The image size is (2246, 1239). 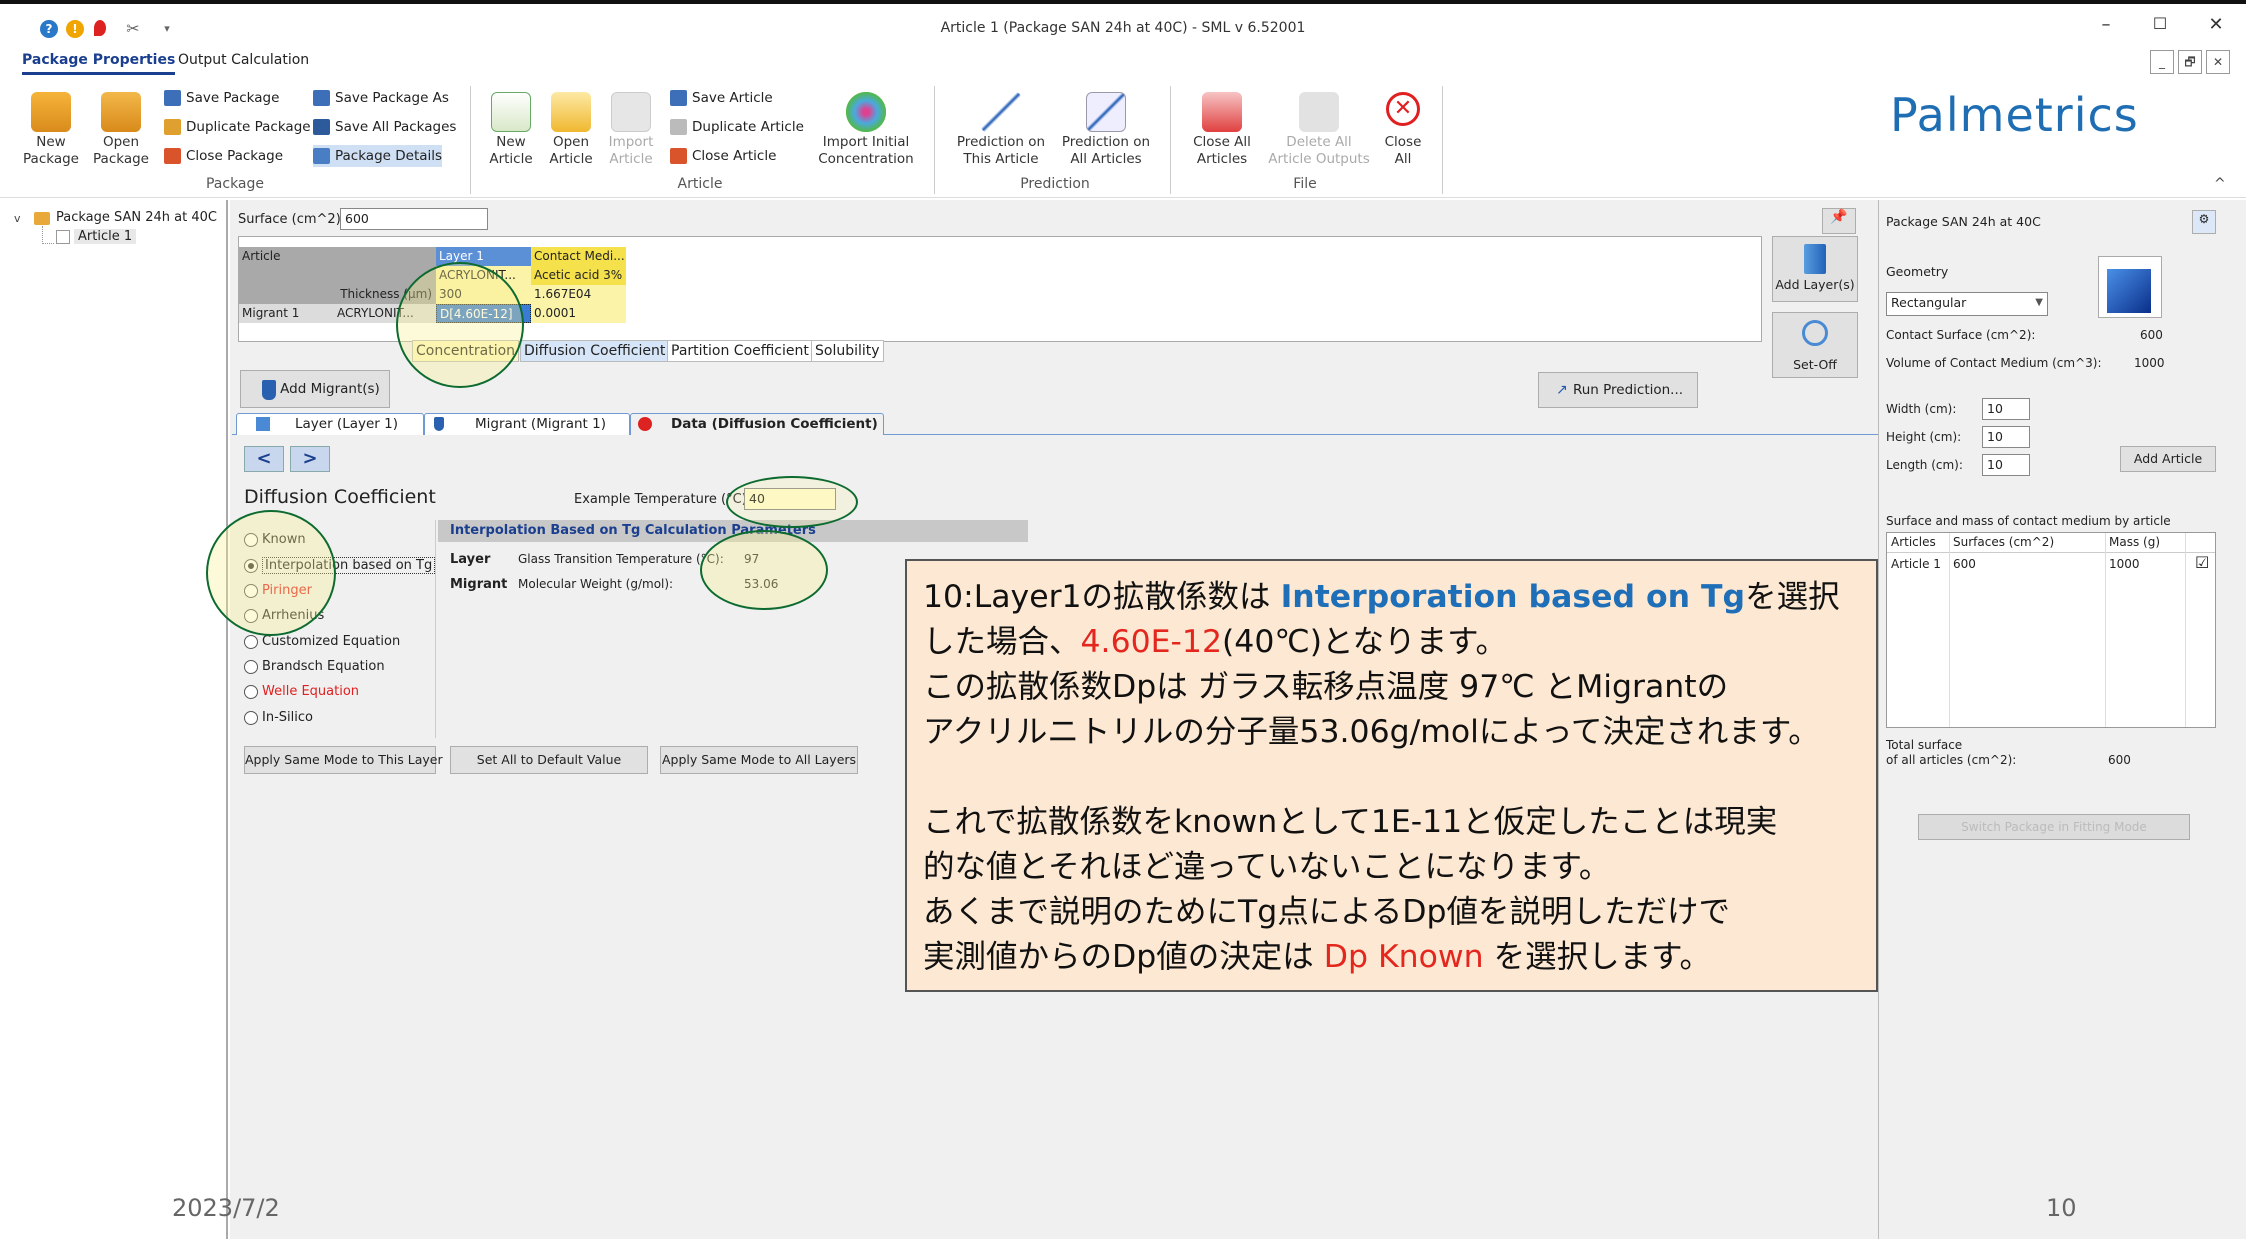 I want to click on length-label: Length (cm):, so click(x=1924, y=465).